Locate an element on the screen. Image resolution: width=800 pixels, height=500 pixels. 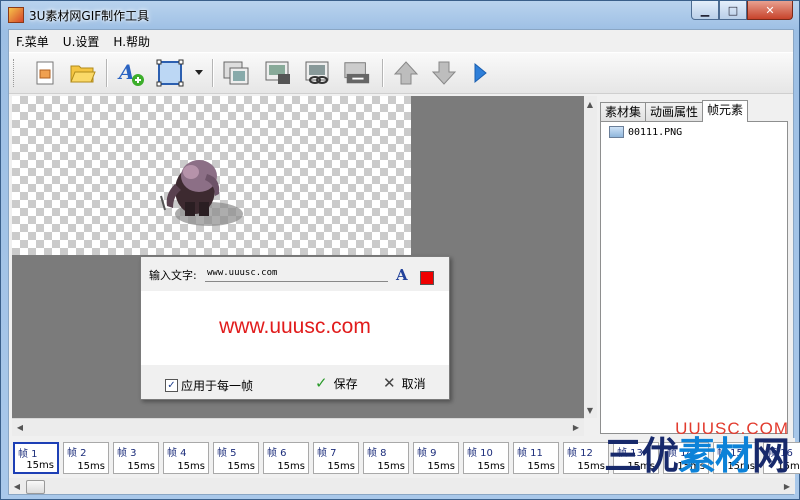
canvas-horizontal-scrollbar: ◀ ▶ is located at coordinates (298, 427).